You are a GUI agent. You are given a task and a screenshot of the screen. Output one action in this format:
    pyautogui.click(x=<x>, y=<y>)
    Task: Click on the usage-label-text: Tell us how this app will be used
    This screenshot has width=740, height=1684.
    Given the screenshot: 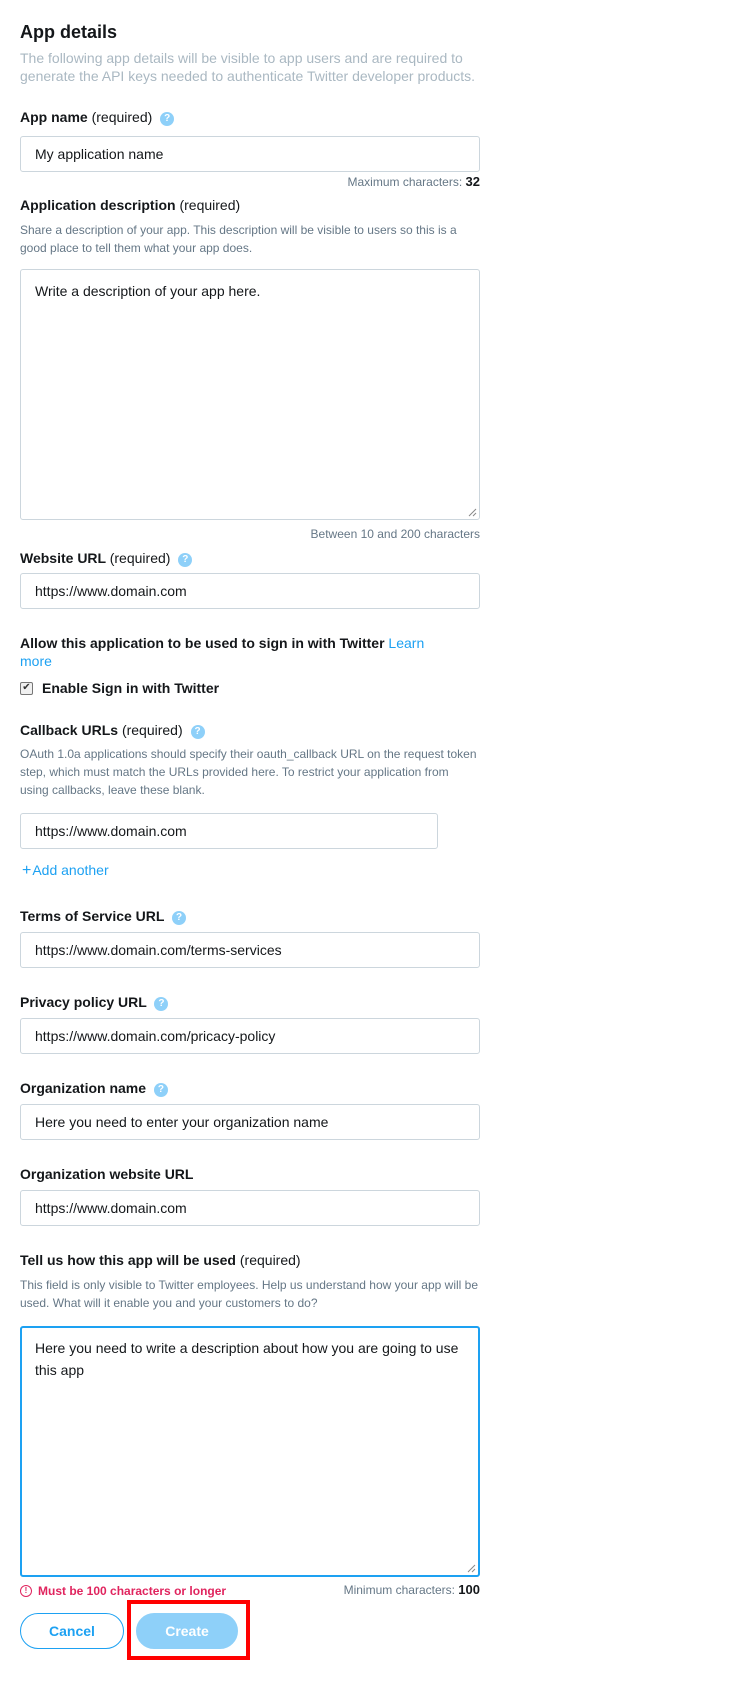 What is the action you would take?
    pyautogui.click(x=128, y=1260)
    